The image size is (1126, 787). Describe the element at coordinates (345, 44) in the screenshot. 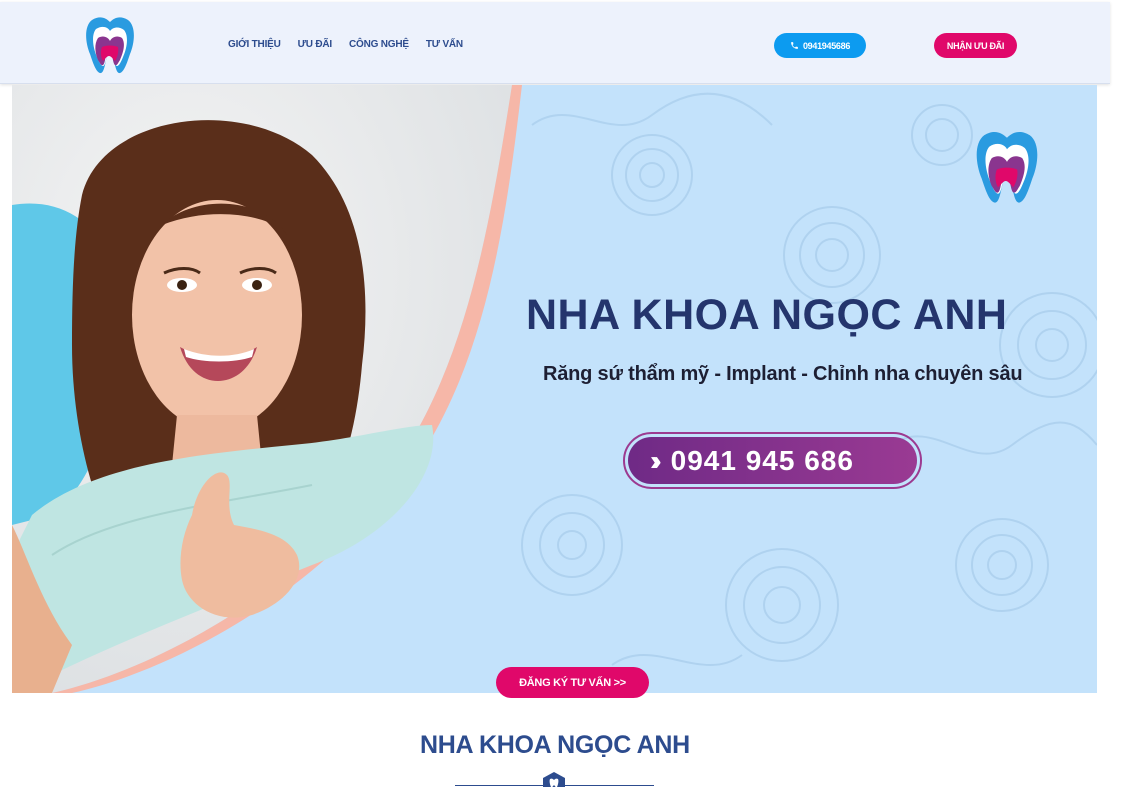

I see `main-nav: GIỚI THIỆU ƯU ĐÃI CÔNG NGHỆ TƯ VẤN` at that location.